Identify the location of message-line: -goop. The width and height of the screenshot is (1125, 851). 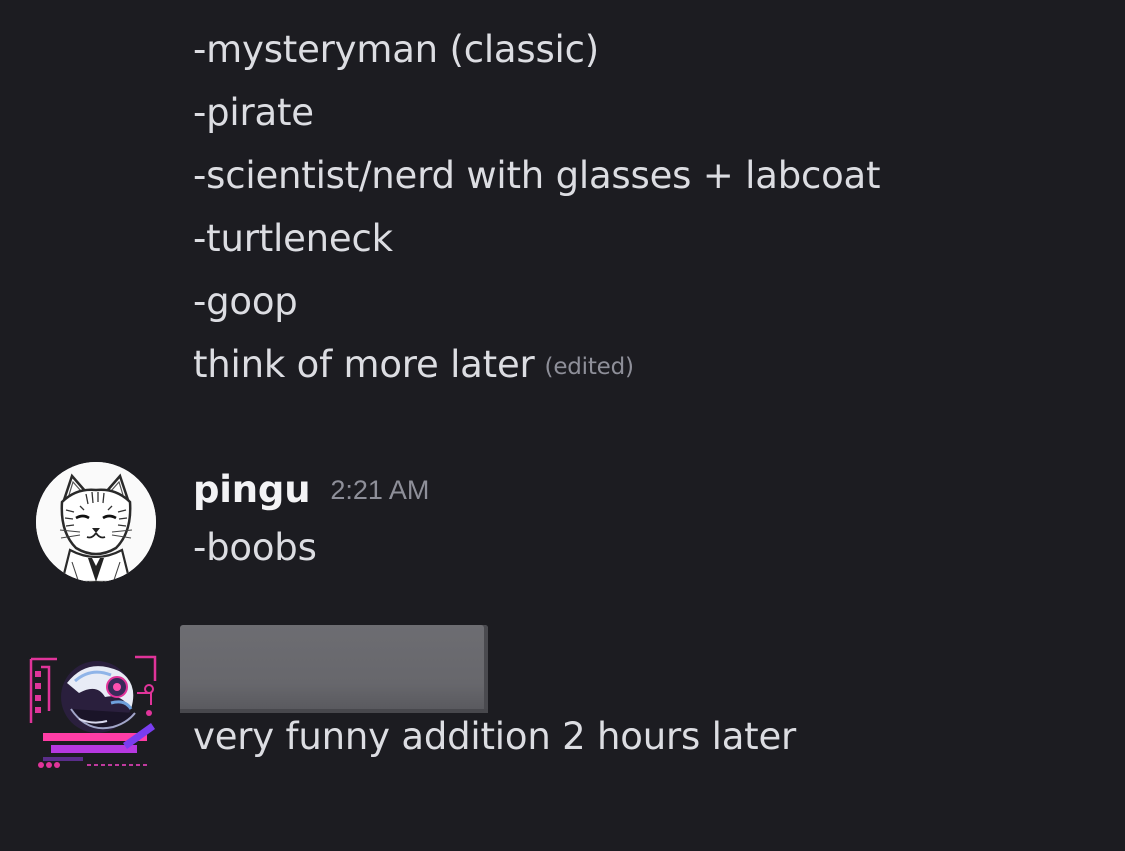
(245, 301).